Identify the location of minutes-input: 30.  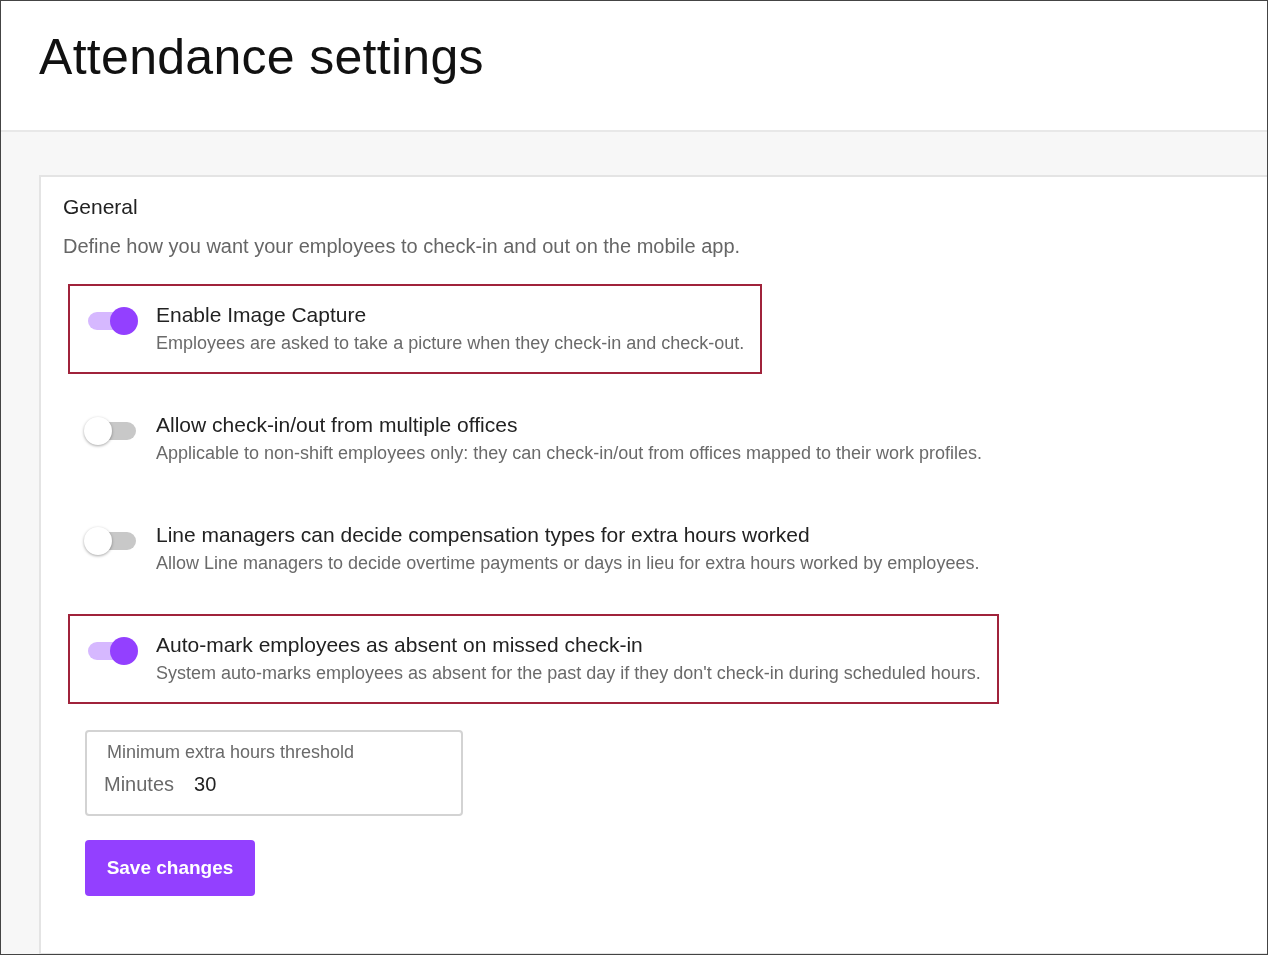
(234, 784).